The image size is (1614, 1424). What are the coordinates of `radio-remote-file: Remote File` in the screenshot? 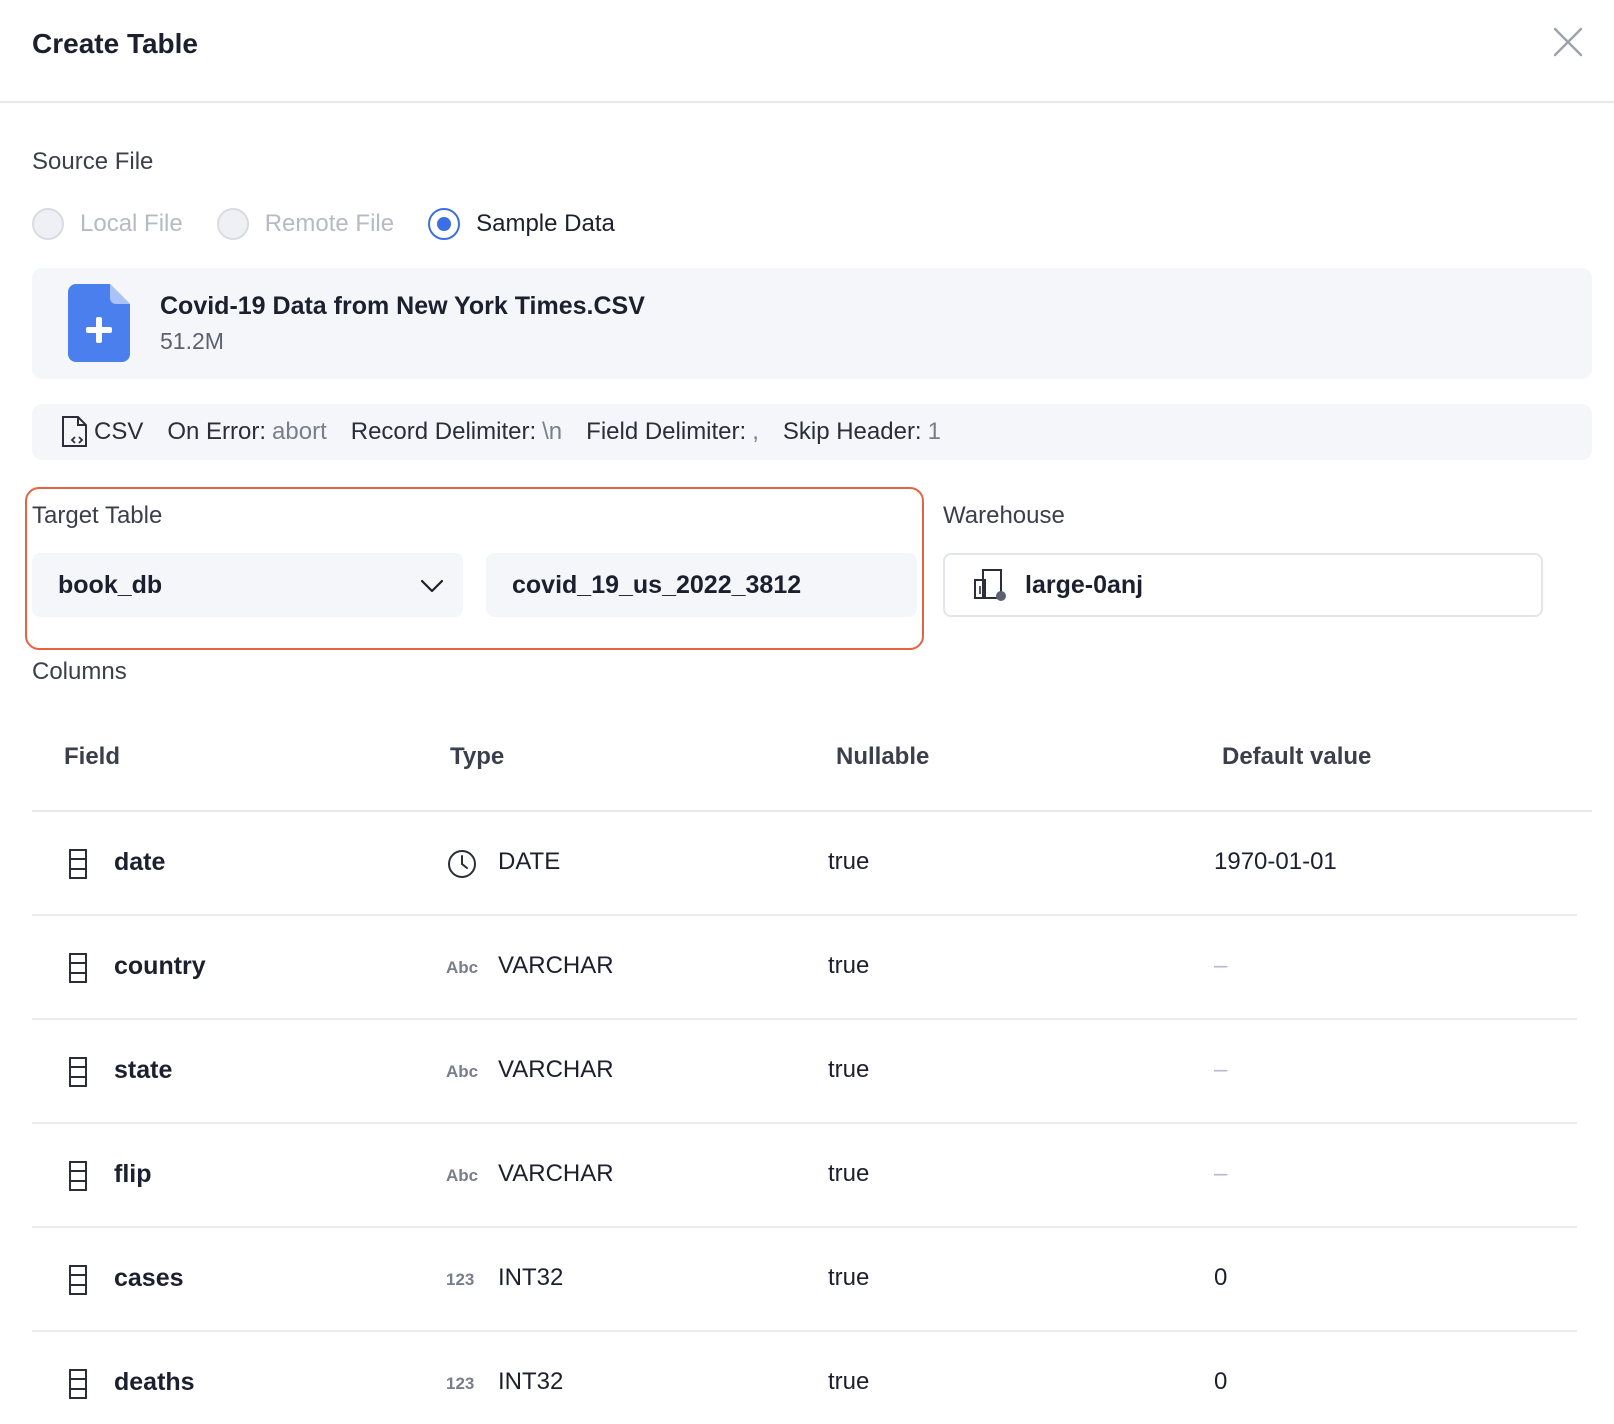 It's located at (305, 224).